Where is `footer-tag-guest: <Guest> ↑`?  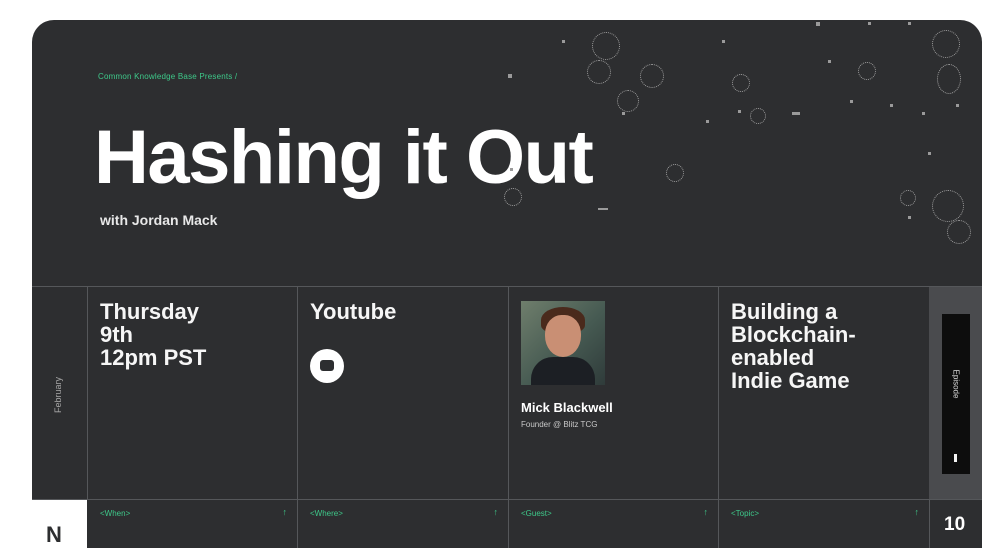
footer-tag-guest: <Guest> ↑ is located at coordinates (613, 524).